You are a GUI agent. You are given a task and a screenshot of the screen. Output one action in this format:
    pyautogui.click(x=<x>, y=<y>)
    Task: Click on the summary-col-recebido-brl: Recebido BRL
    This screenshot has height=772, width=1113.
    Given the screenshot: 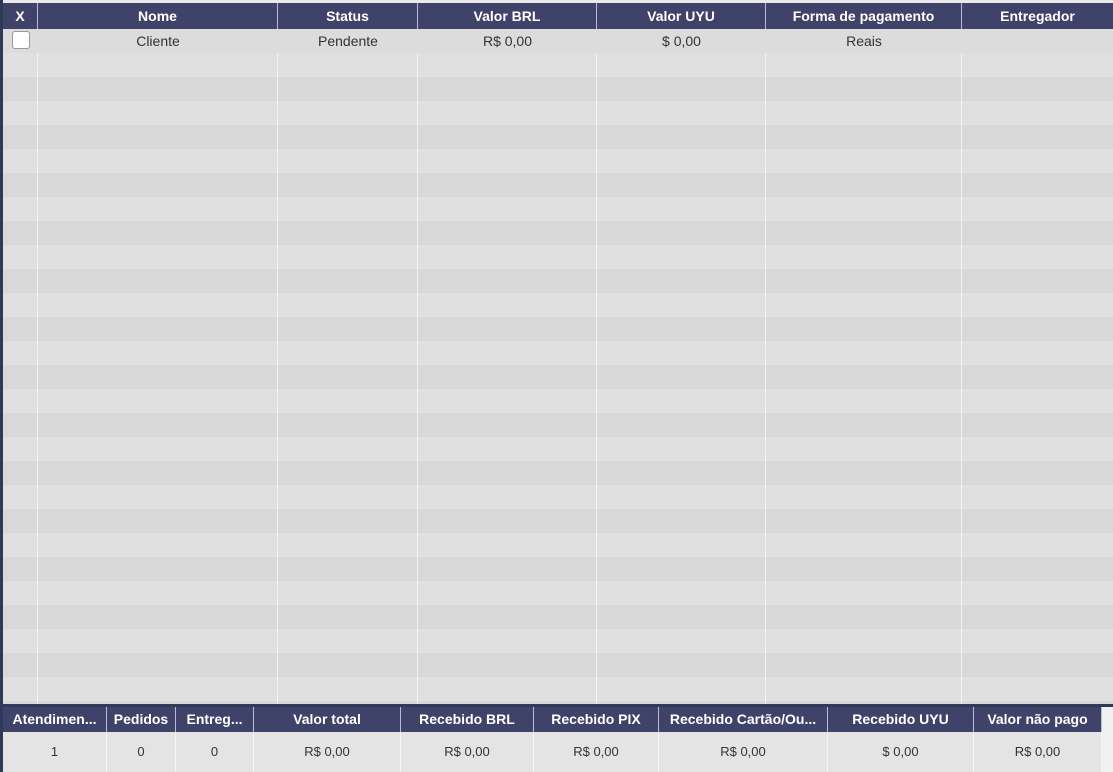 What is the action you would take?
    pyautogui.click(x=467, y=719)
    